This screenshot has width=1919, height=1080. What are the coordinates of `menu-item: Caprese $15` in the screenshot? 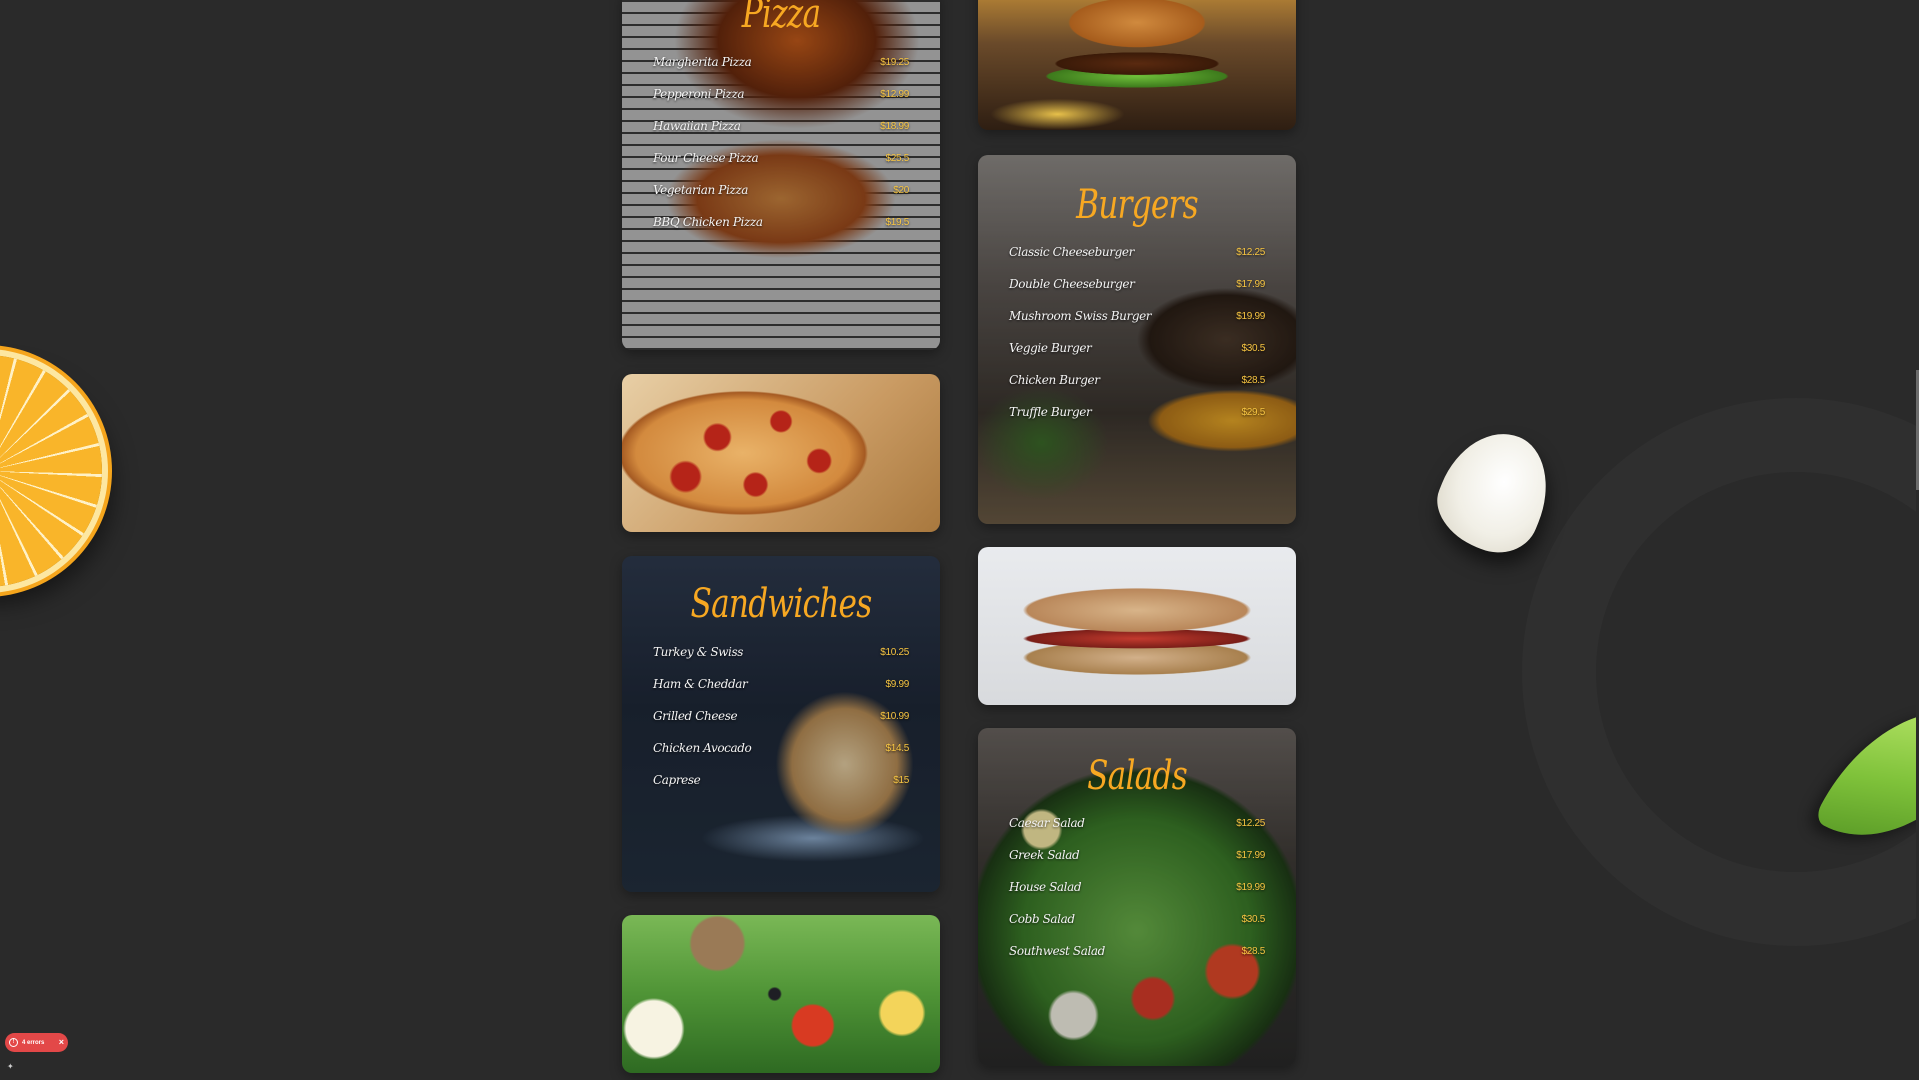 It's located at (781, 780).